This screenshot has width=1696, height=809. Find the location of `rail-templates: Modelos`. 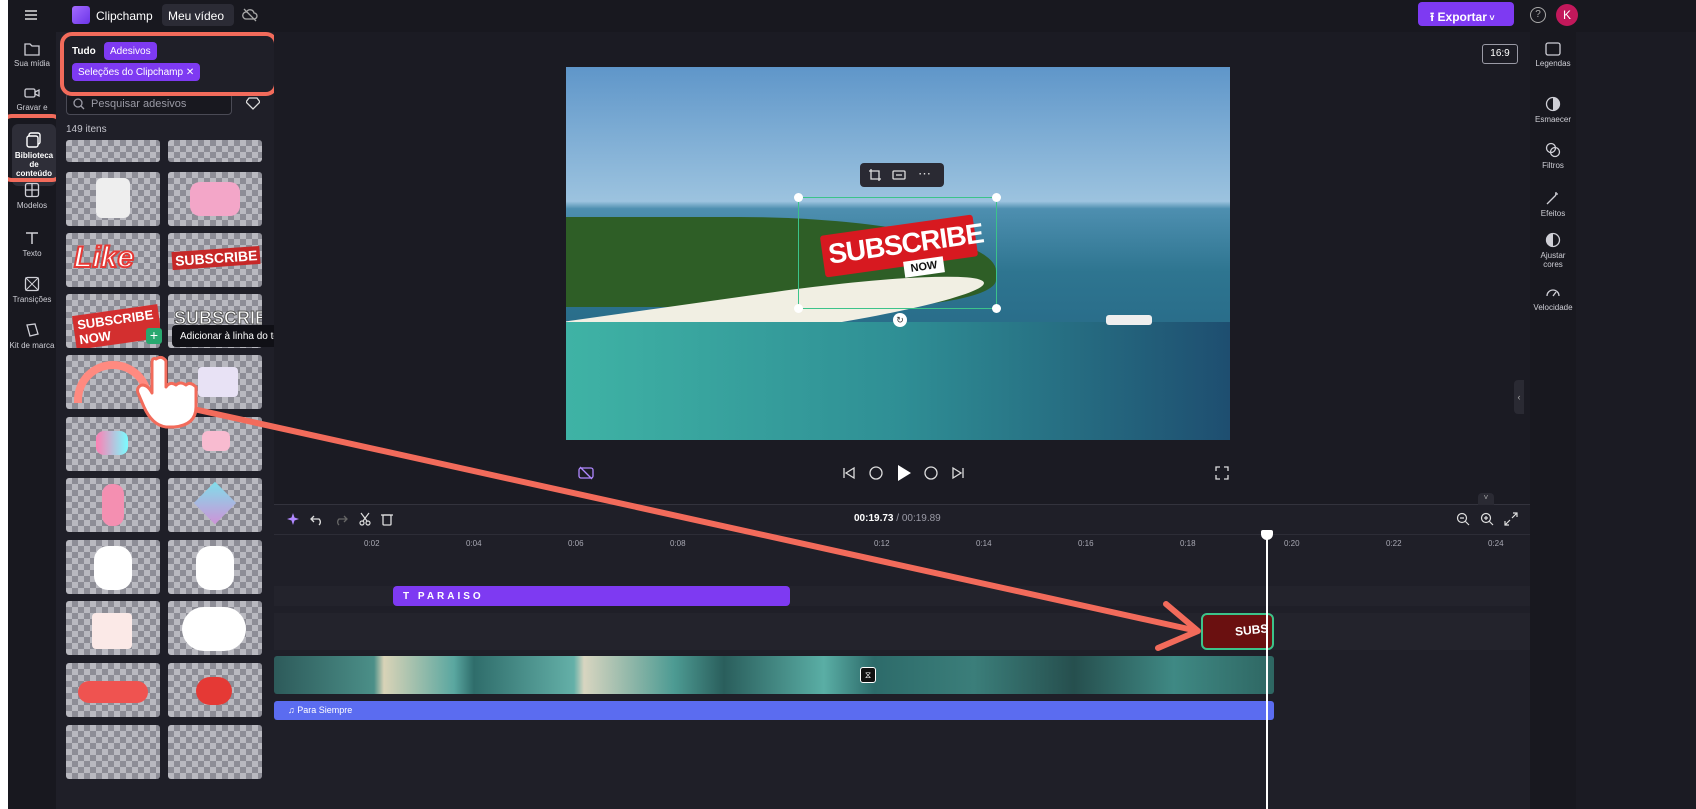

rail-templates: Modelos is located at coordinates (32, 196).